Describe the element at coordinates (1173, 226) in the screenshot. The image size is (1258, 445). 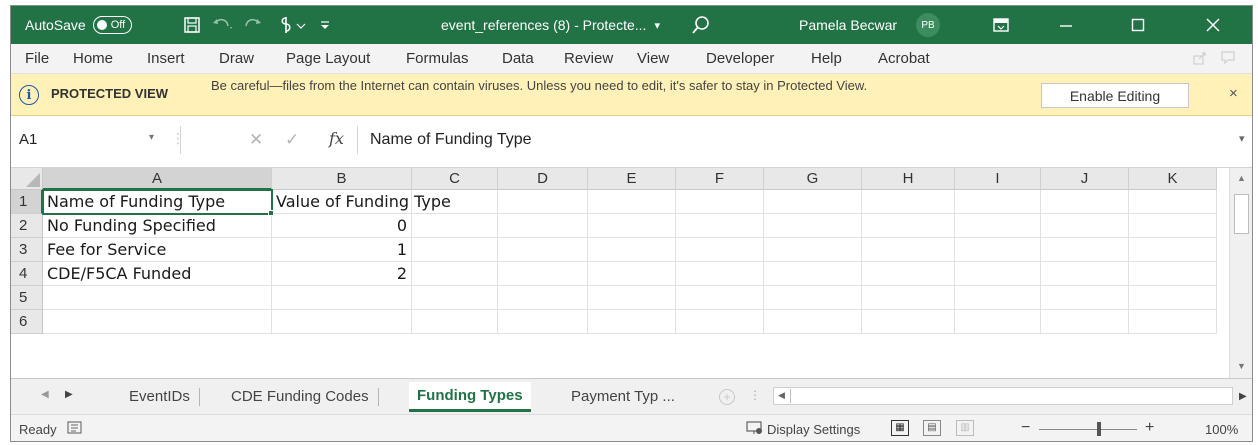
I see `cell-K2` at that location.